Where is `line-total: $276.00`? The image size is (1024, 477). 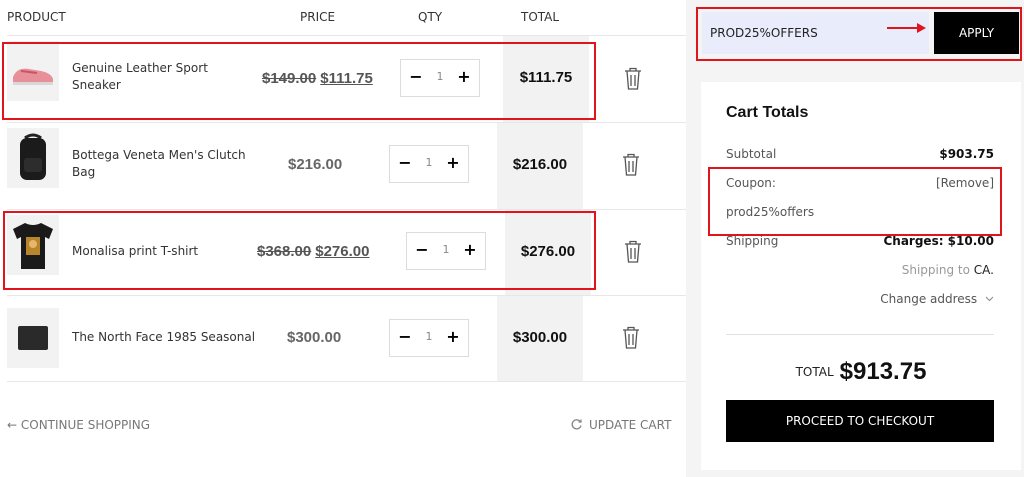 line-total: $276.00 is located at coordinates (548, 253).